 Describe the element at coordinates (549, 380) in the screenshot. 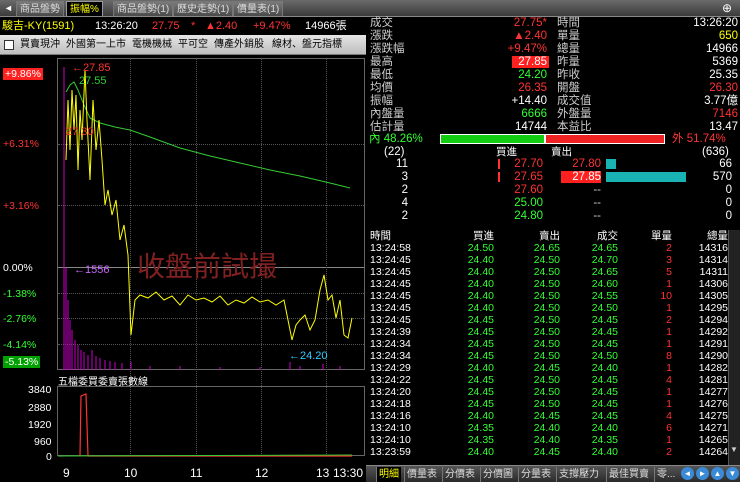

I see `tick-row: 13:24:22 24.45 24.50 24.45 4 14281` at that location.